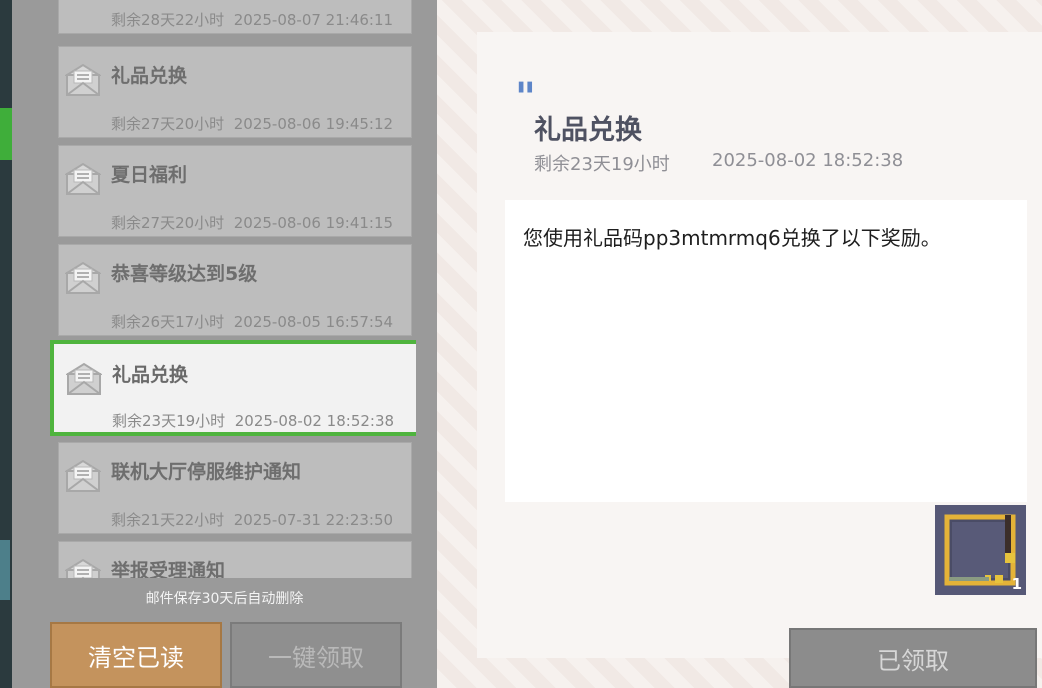 This screenshot has height=688, width=1042. Describe the element at coordinates (588, 130) in the screenshot. I see `detail-title: 礼品兑换` at that location.